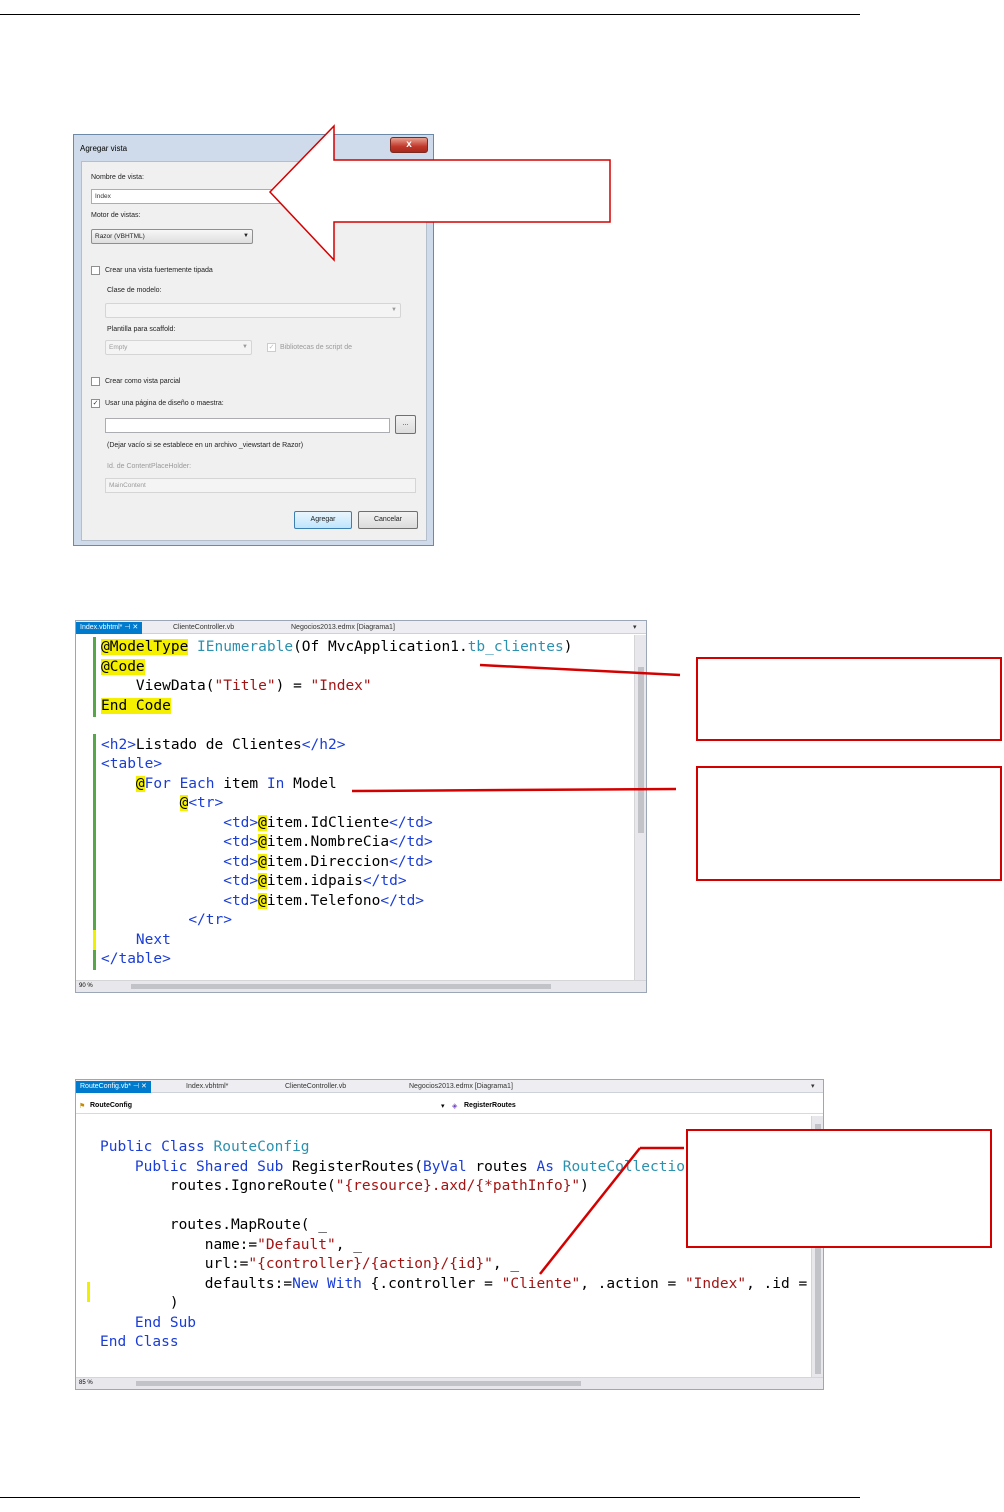 Image resolution: width=1004 pixels, height=1512 pixels. I want to click on callout-line-model, so click(580, 670).